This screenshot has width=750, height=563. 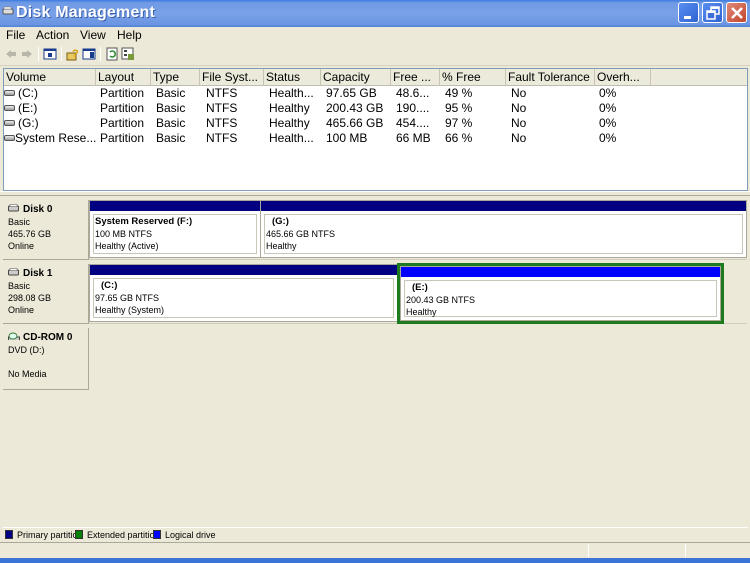 I want to click on disk-0-label: Disk 0 Basic 465.76 GB Online, so click(x=46, y=230).